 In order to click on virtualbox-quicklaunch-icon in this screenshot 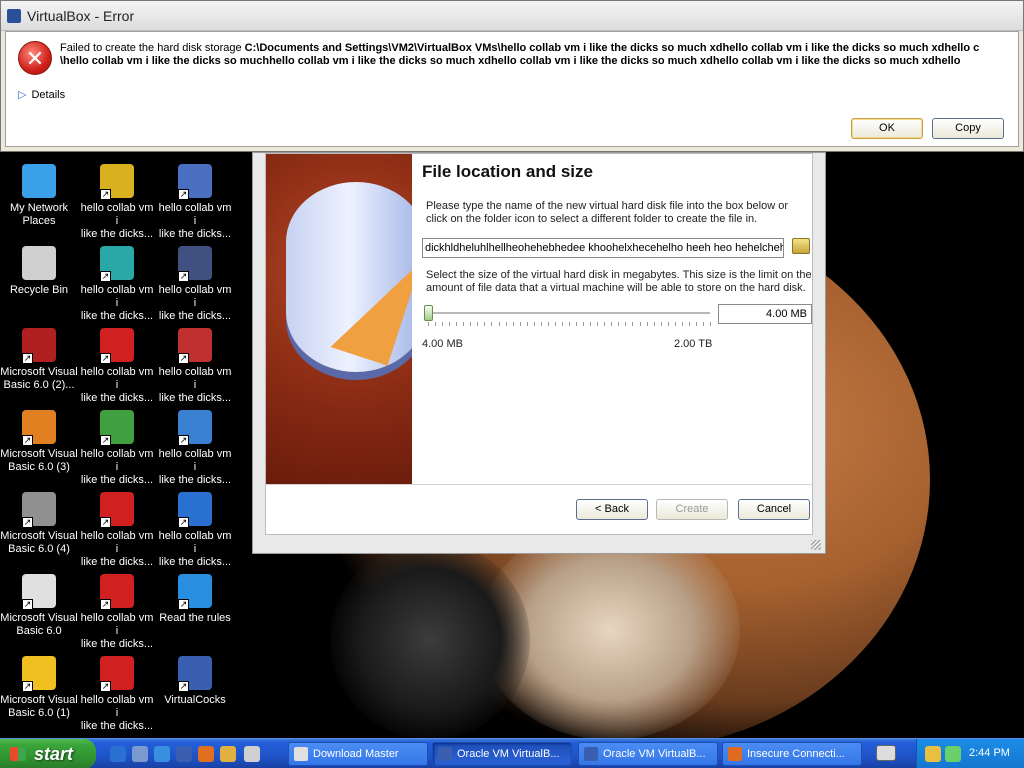, I will do `click(184, 754)`.